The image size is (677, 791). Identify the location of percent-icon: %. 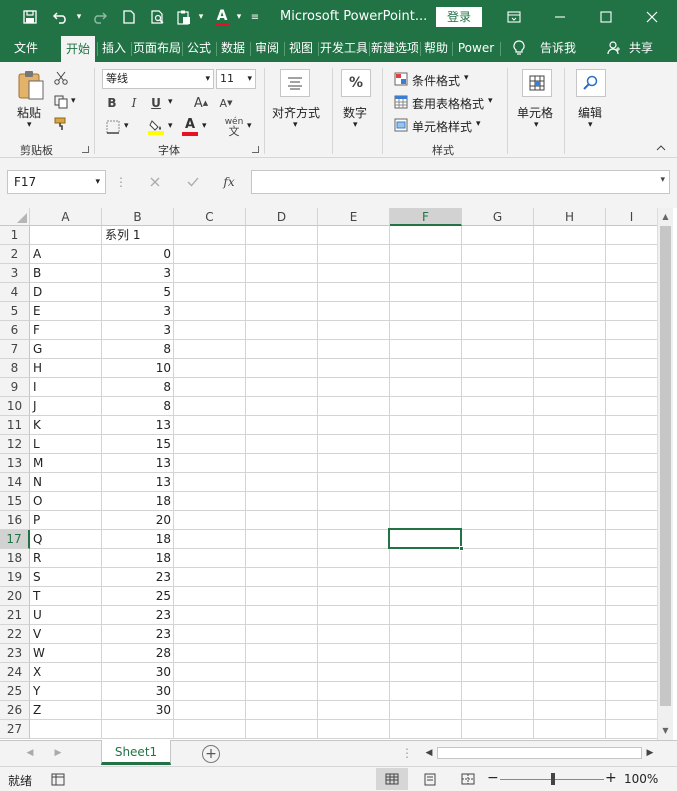
(356, 83).